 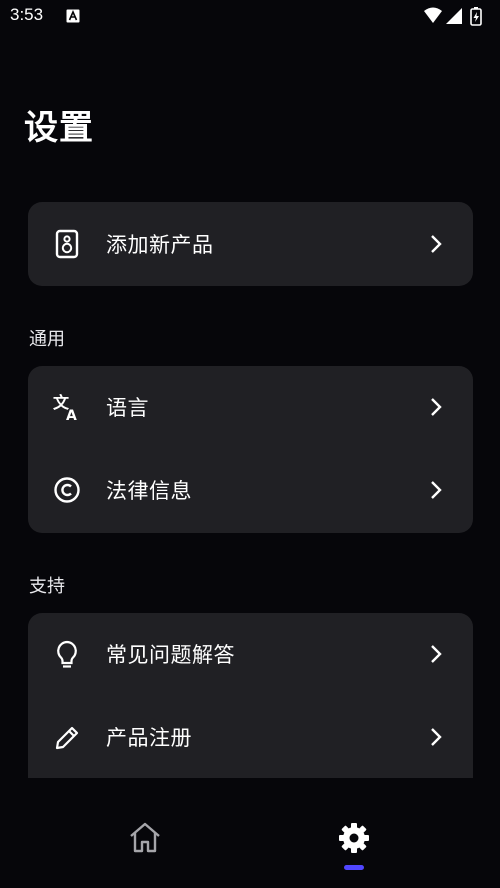 I want to click on home-icon, so click(x=145, y=838).